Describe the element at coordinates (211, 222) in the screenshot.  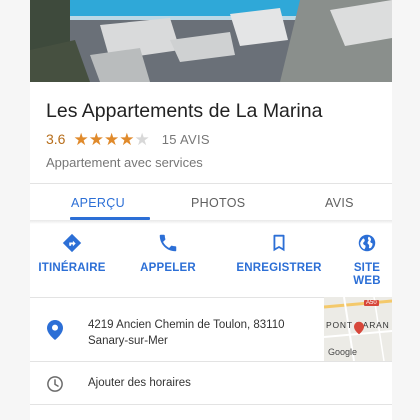
I see `tab-bar-shadow` at that location.